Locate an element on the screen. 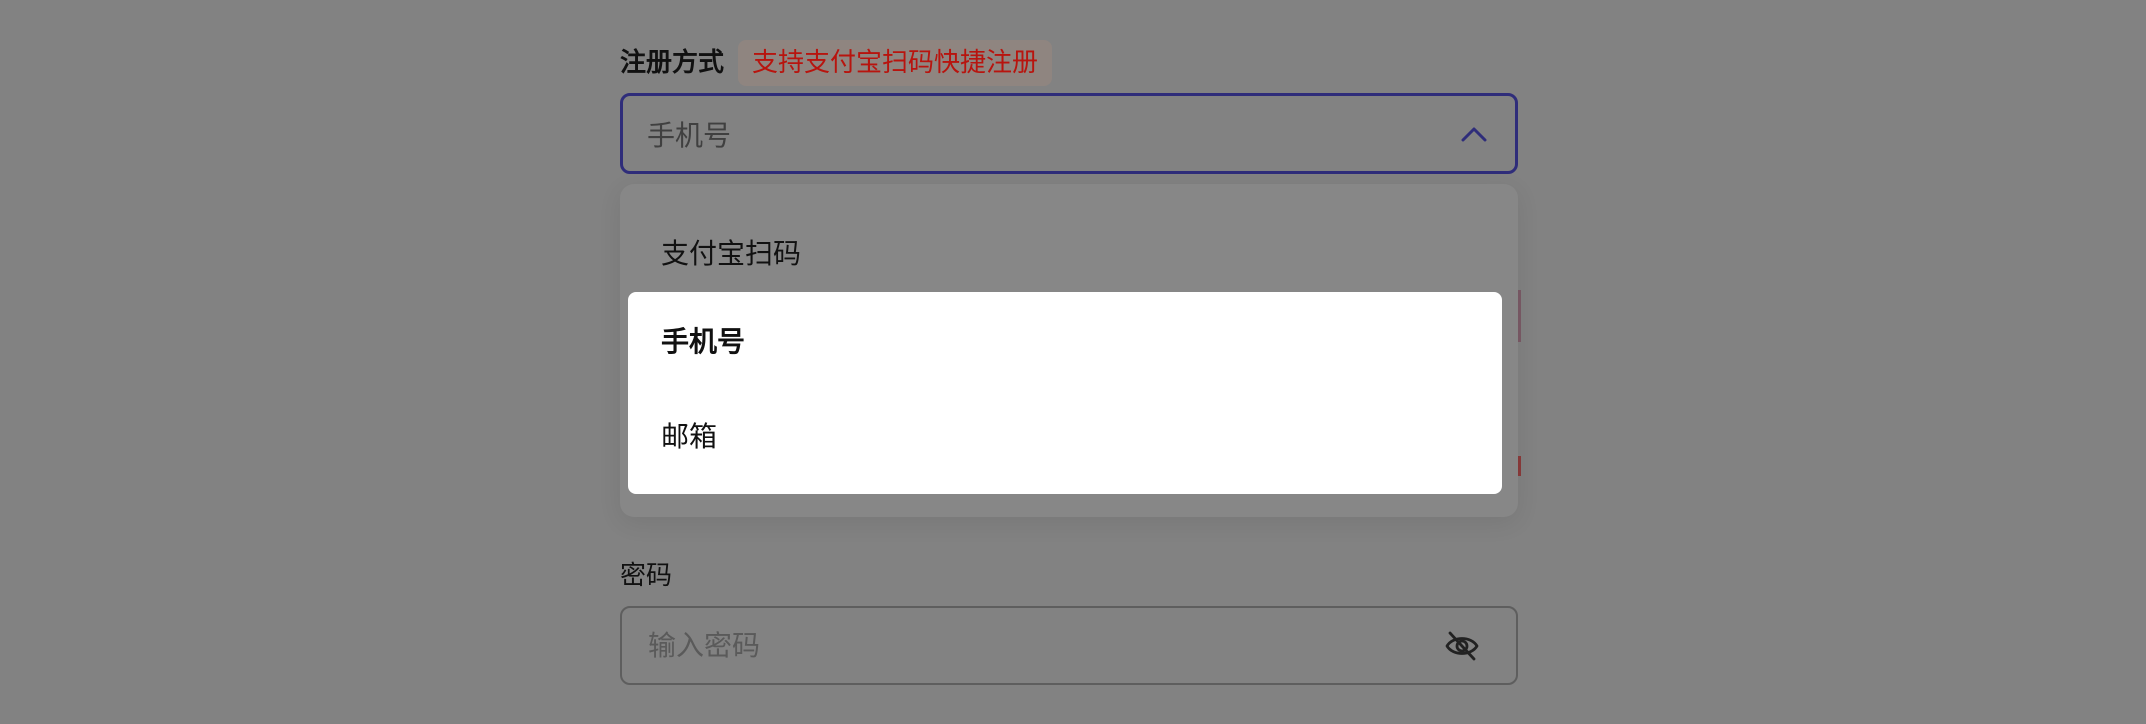 The width and height of the screenshot is (2146, 724). register-method-select: 手机号 is located at coordinates (1069, 133).